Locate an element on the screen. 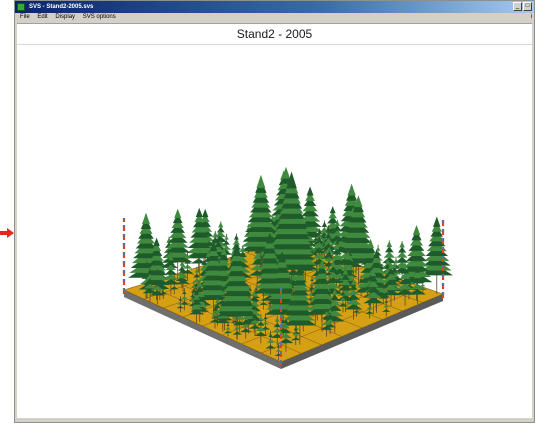  window-title: SVS - Stand2-2005.svs is located at coordinates (61, 7).